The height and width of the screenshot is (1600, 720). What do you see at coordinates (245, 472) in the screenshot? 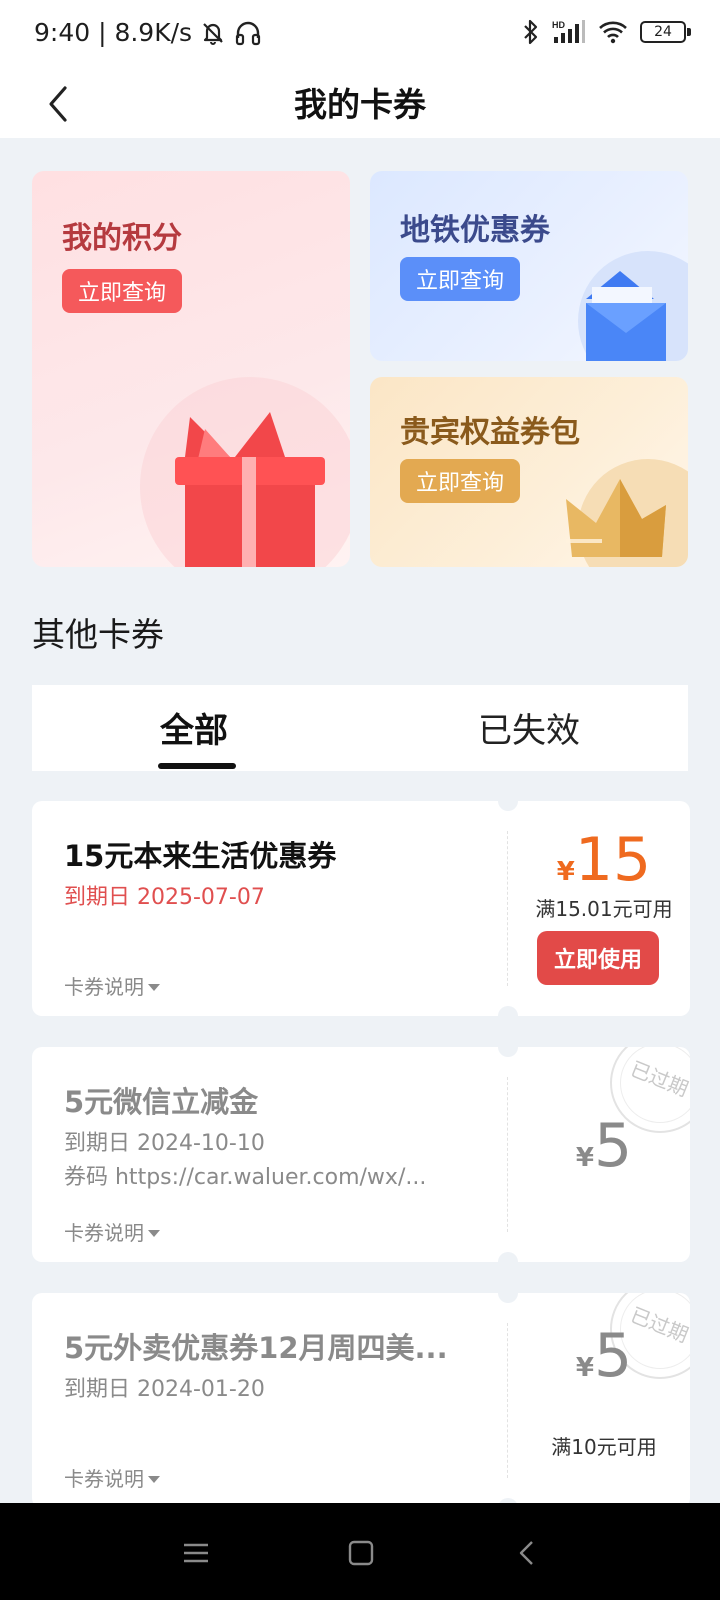
I see `gift-icon` at bounding box center [245, 472].